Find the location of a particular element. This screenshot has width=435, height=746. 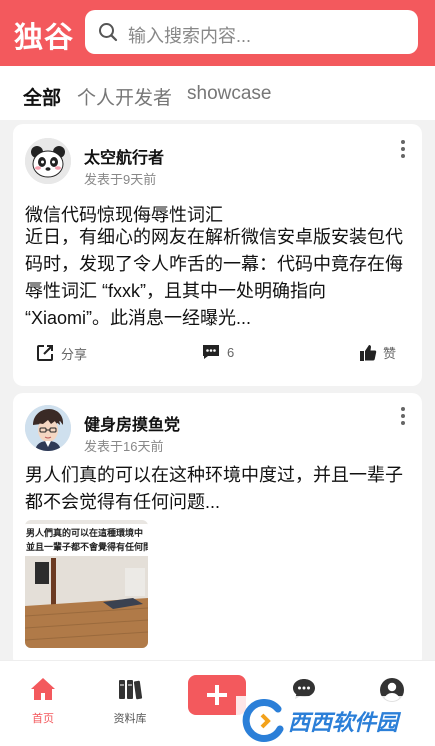

post-time: 发表于16天前 is located at coordinates (124, 446).